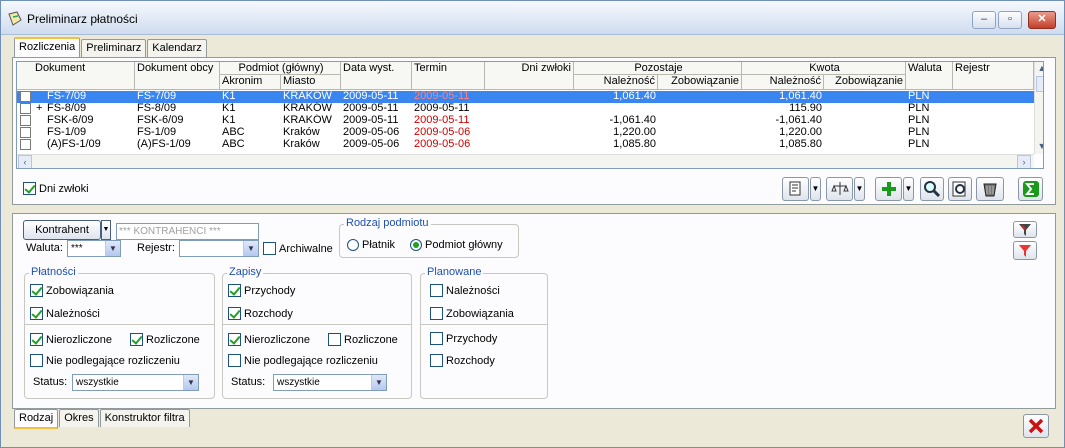 Image resolution: width=1065 pixels, height=448 pixels. I want to click on scroll-up-icon: ▲, so click(1039, 69).